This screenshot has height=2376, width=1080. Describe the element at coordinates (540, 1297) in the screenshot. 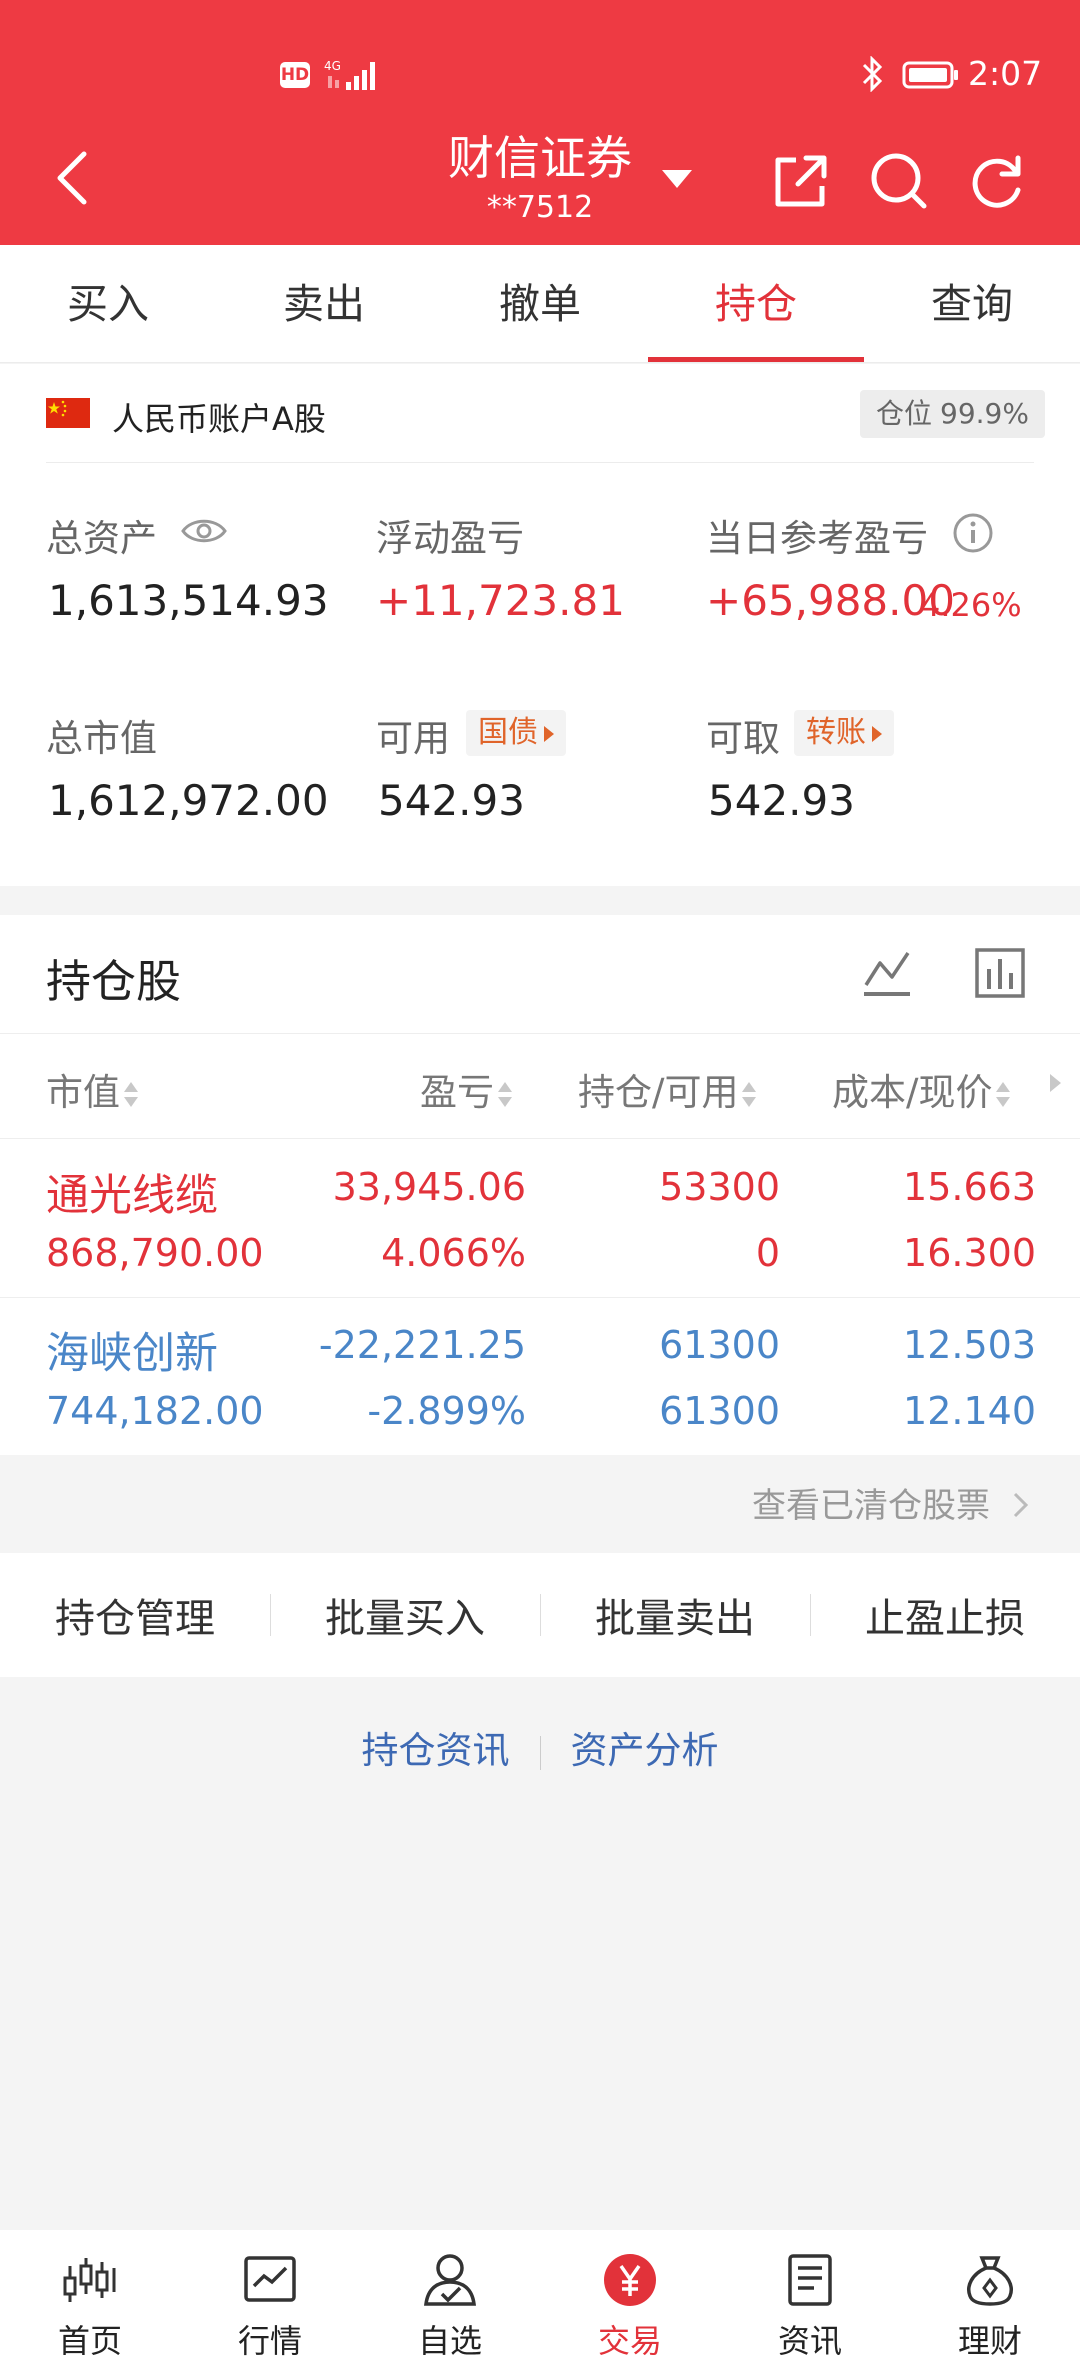

I see `row-divider` at that location.